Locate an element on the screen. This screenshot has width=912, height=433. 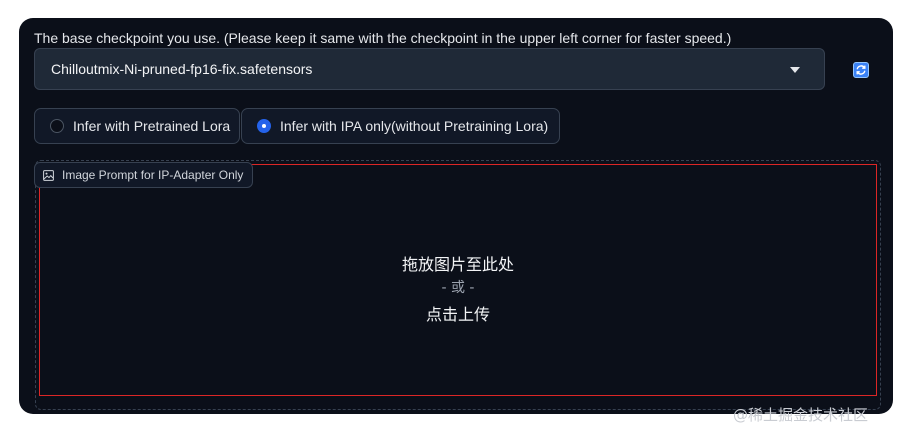
refresh-icon is located at coordinates (861, 70).